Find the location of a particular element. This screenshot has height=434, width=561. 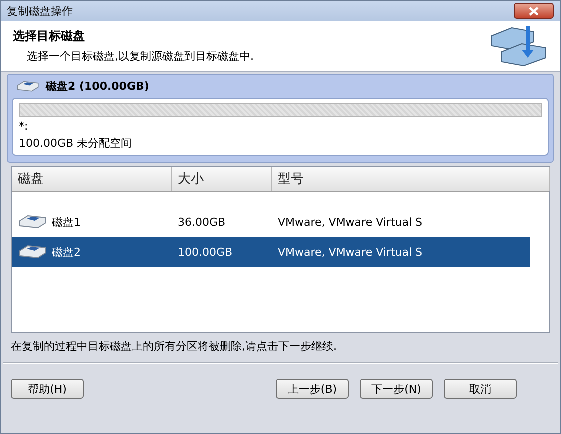

disk-title: 磁盘2 (100.00GB) is located at coordinates (98, 86).